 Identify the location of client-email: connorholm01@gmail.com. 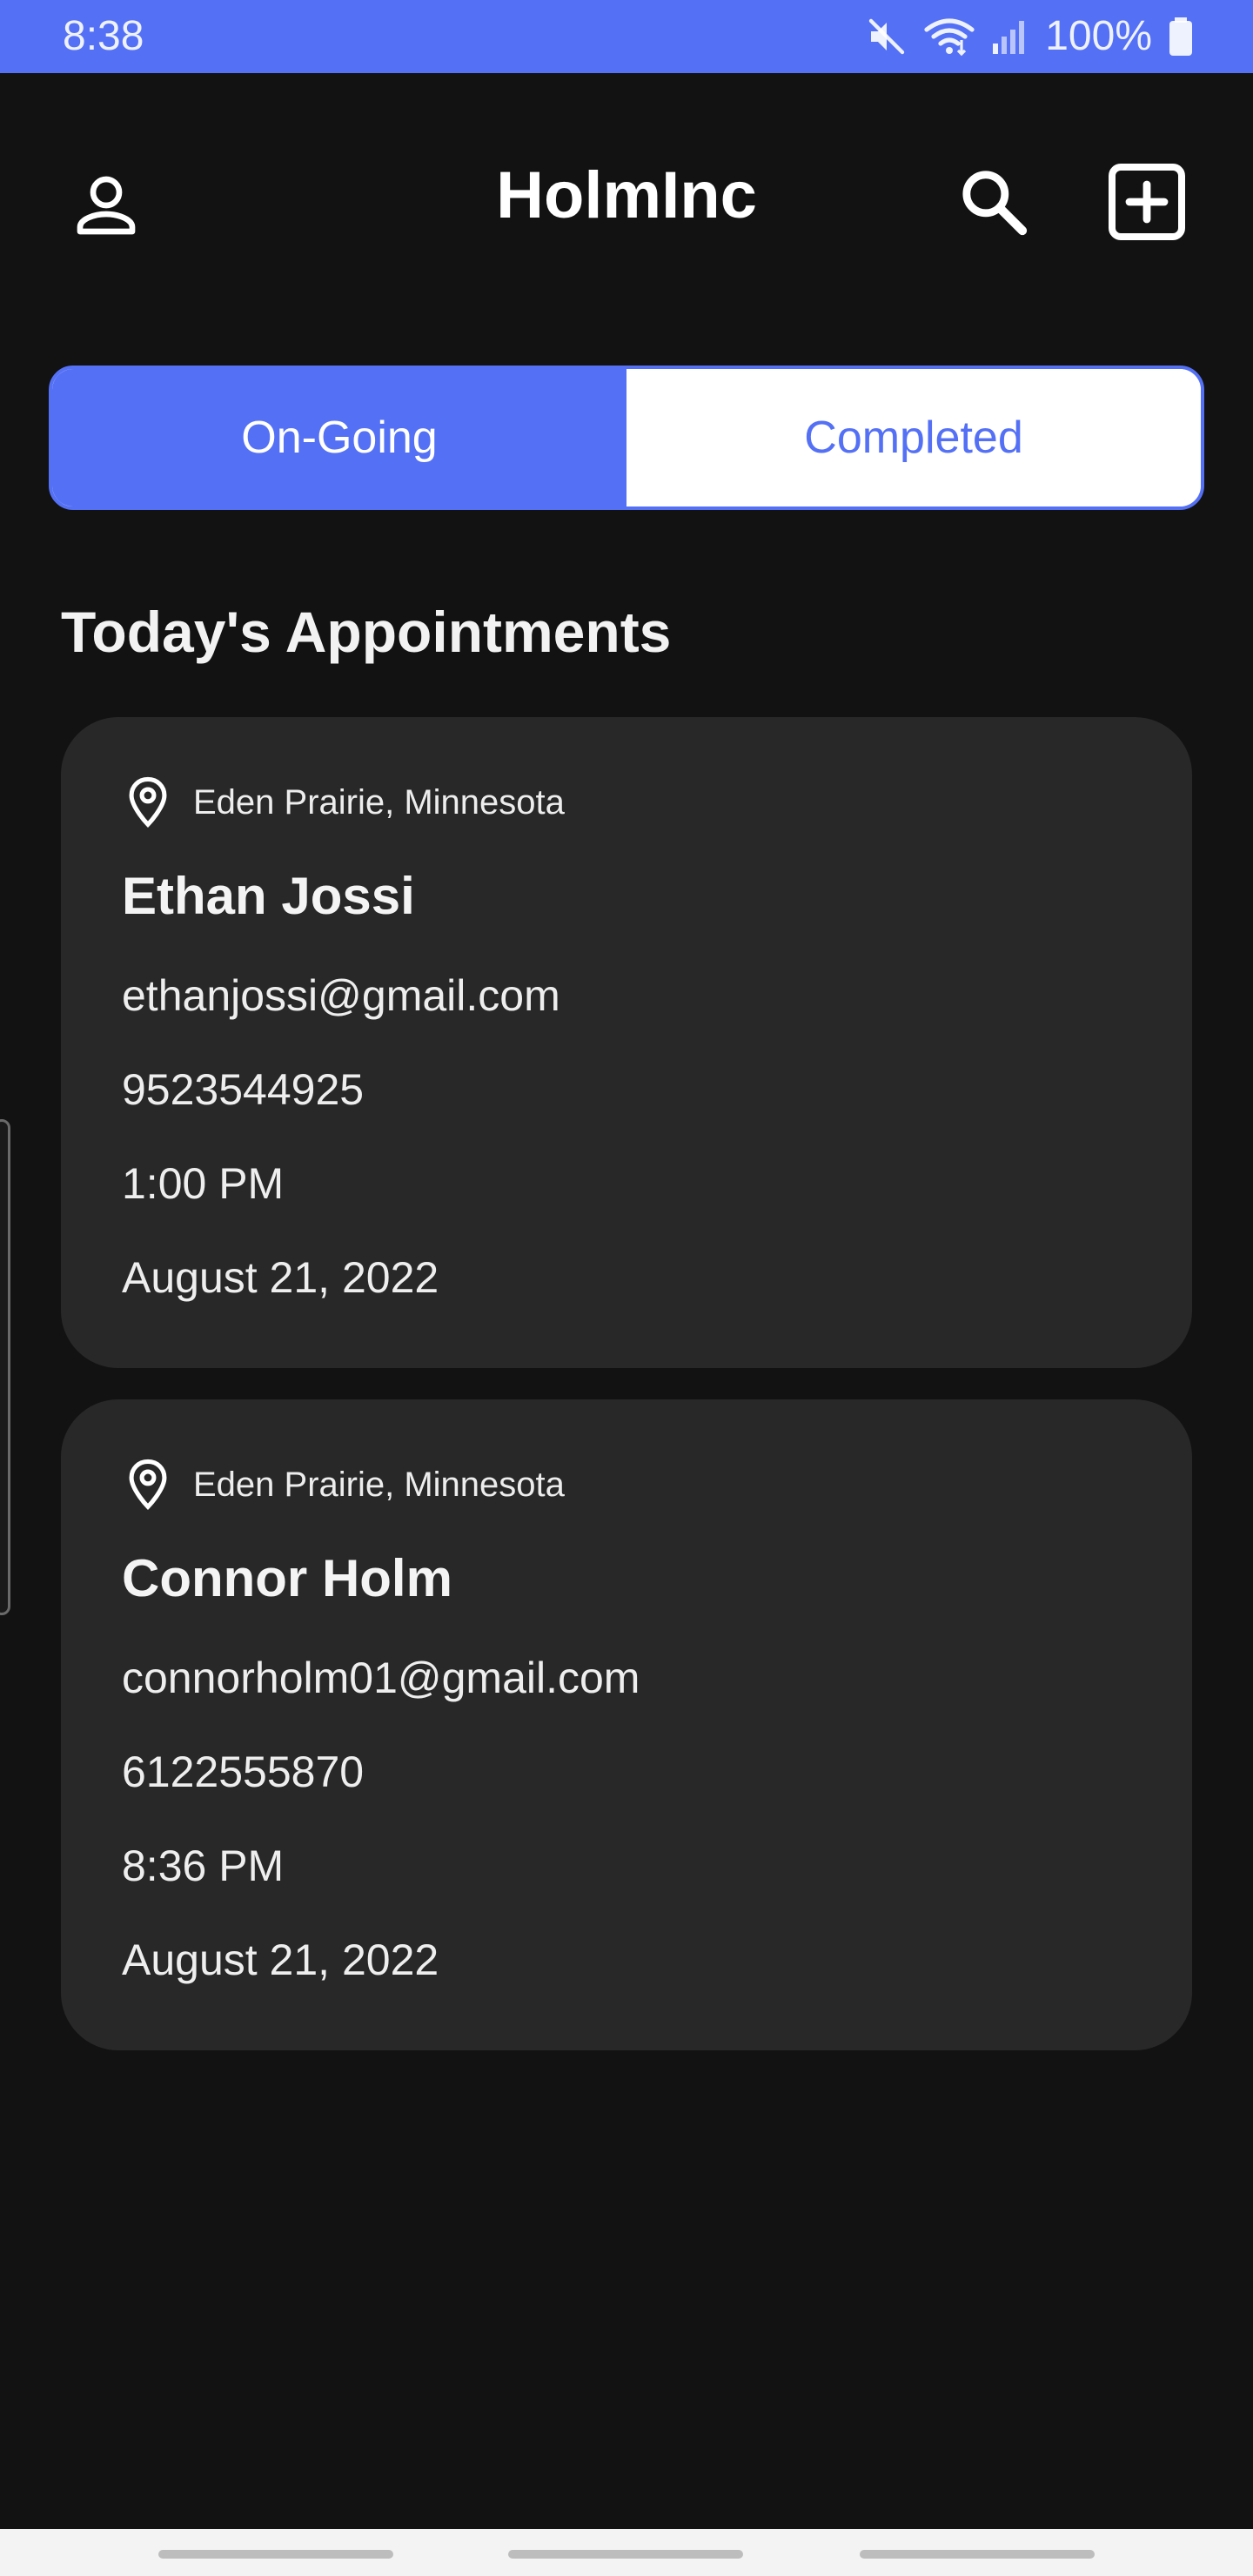
(381, 1678).